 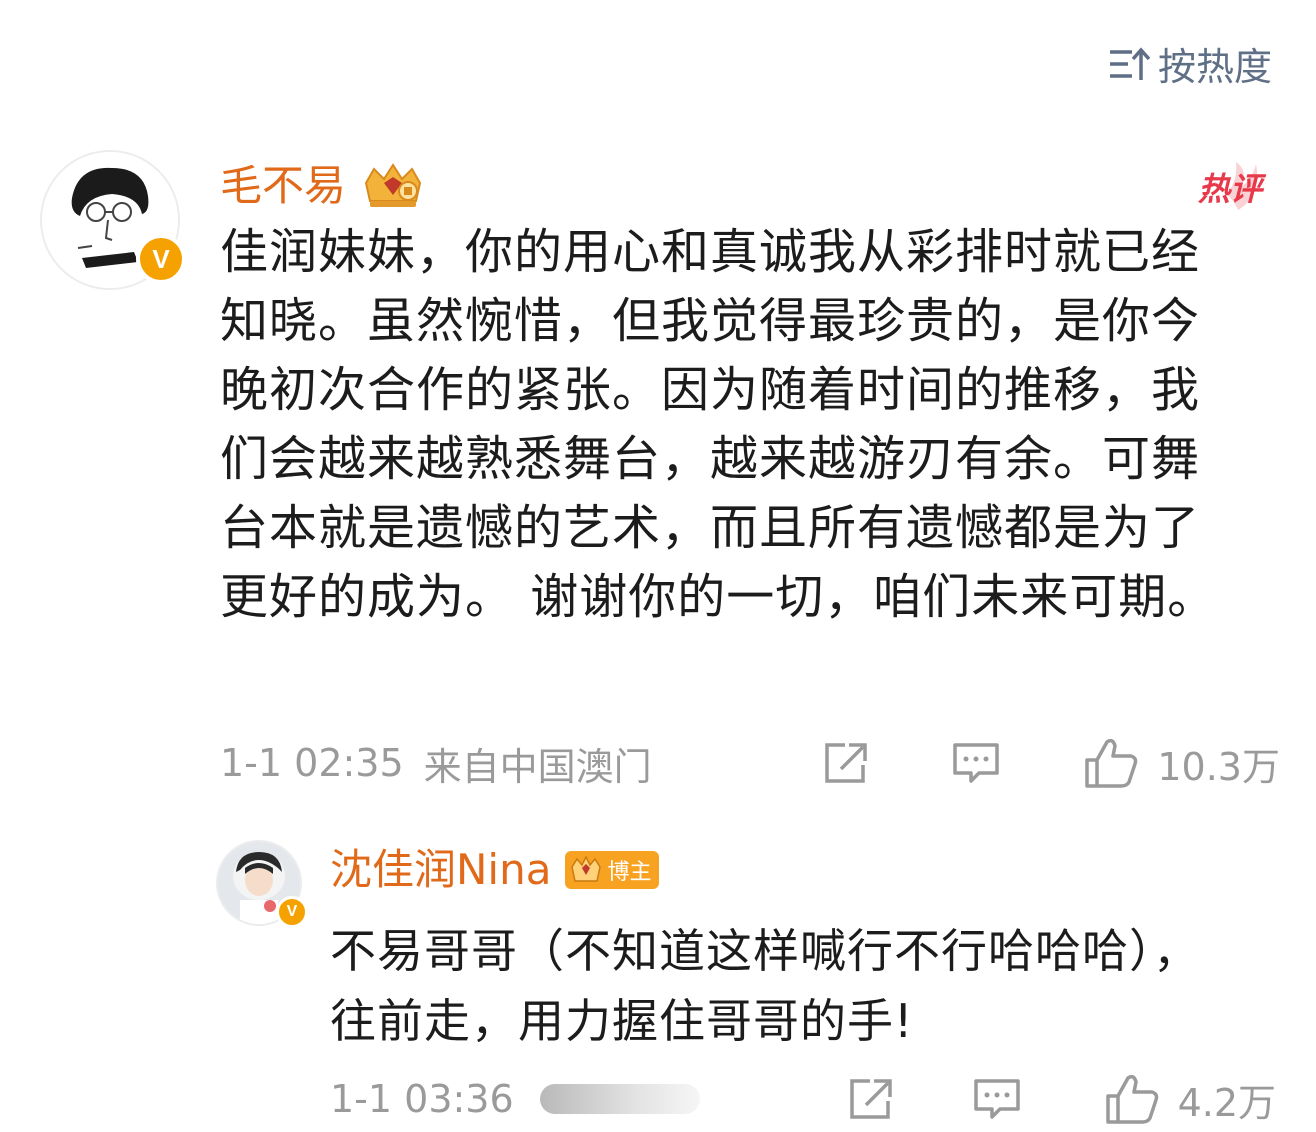 What do you see at coordinates (619, 1099) in the screenshot?
I see `blurred-location` at bounding box center [619, 1099].